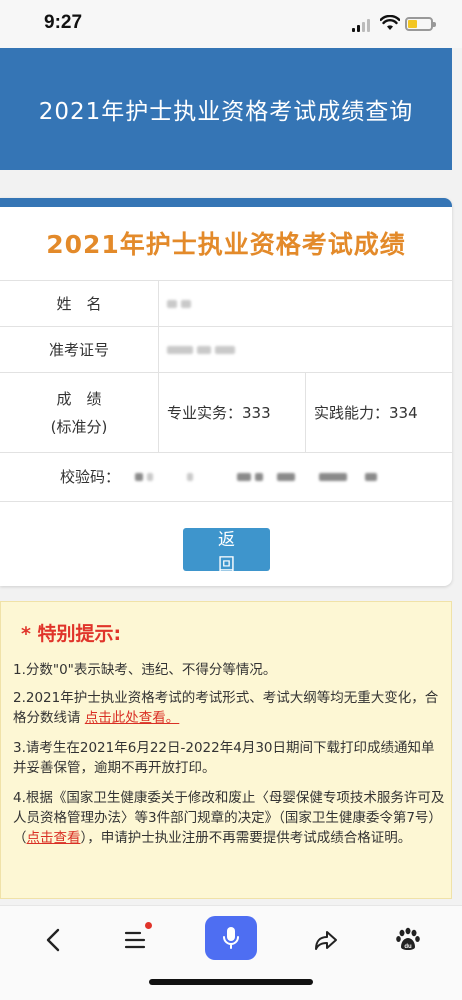 The height and width of the screenshot is (1000, 462). Describe the element at coordinates (362, 25) in the screenshot. I see `cellular-signal-icon` at that location.